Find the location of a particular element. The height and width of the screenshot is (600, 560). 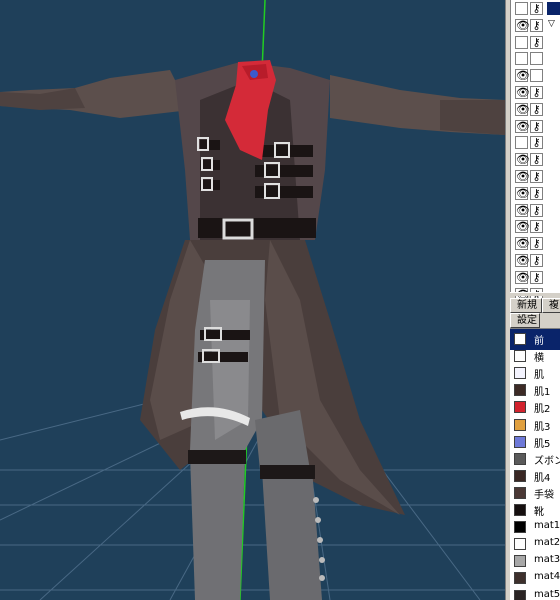

material-list: 前横肌肌1 肌2 肌3 肌5 ズボン肌4 手袋靴 mat1 mat2 mat3 mat4 mat5 is located at coordinates (535, 464).